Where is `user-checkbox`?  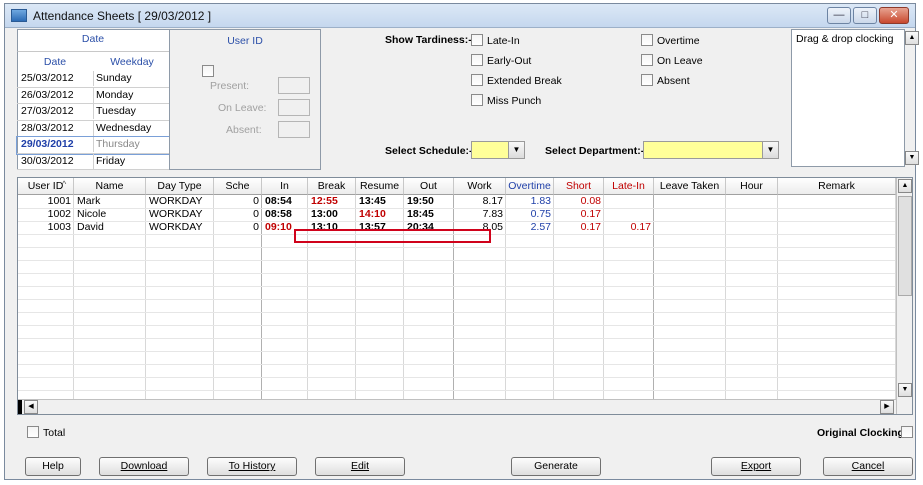 user-checkbox is located at coordinates (208, 71).